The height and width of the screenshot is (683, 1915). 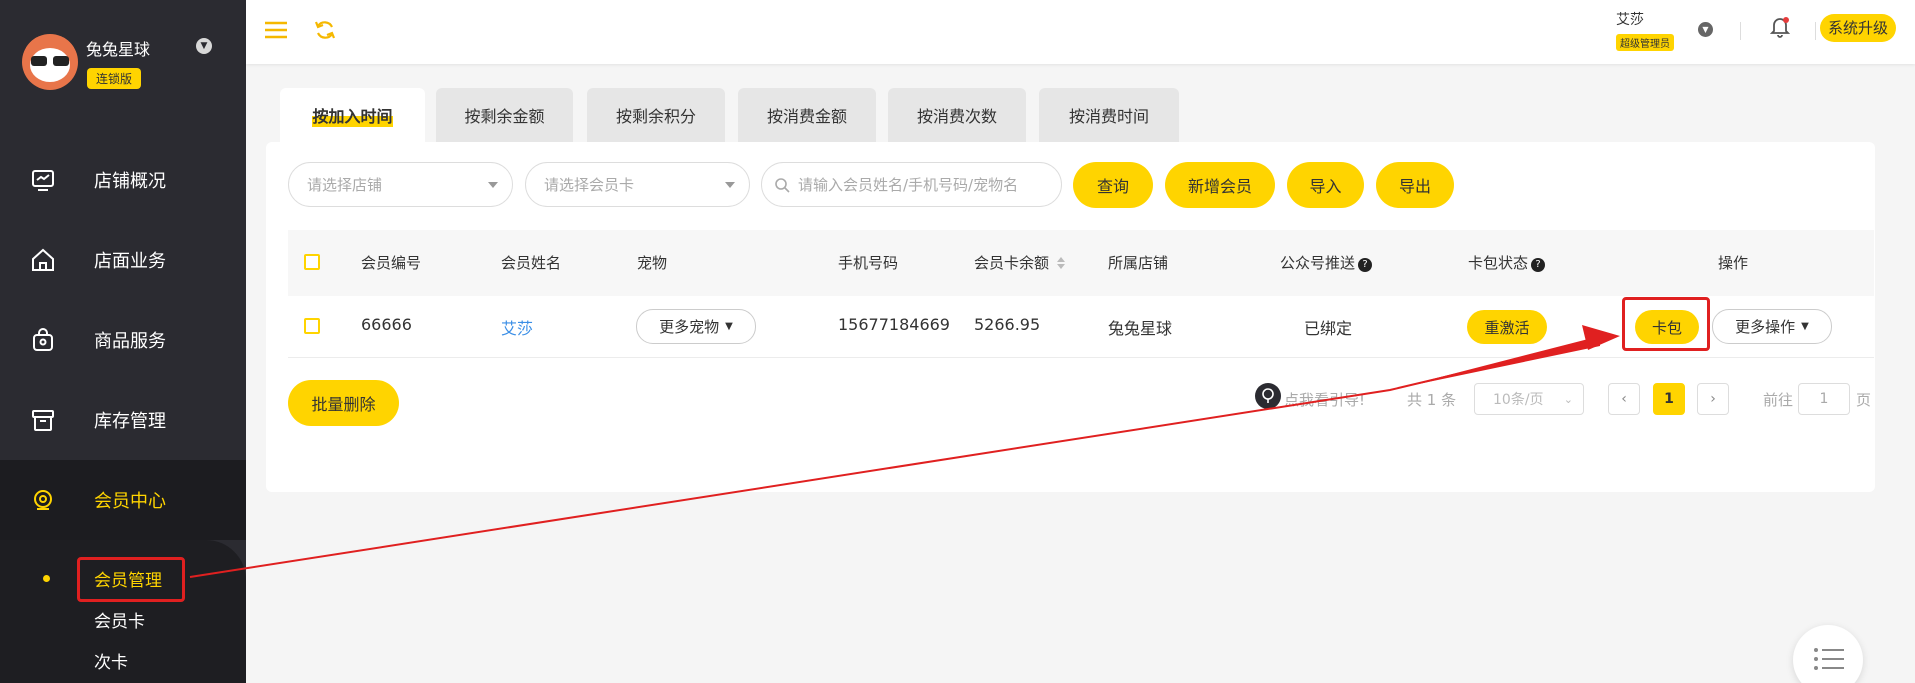 I want to click on page-size-select: 10条/页 ⌄, so click(x=1529, y=399).